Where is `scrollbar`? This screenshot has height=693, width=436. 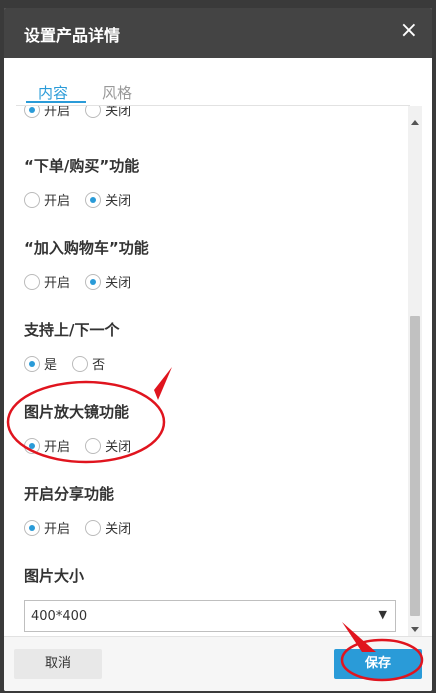
scrollbar is located at coordinates (415, 371).